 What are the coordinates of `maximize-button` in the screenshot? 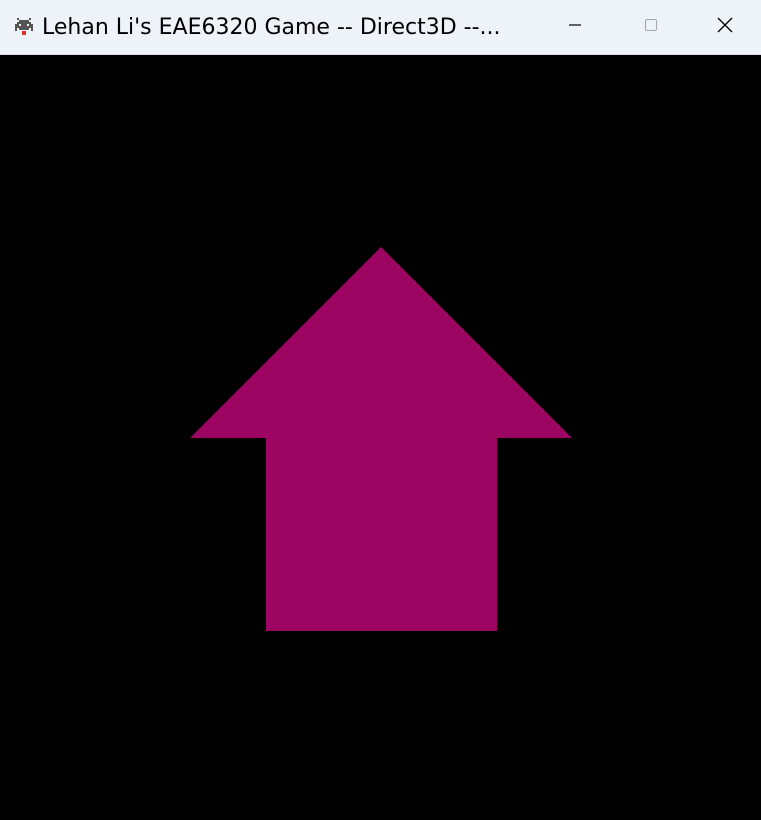 It's located at (651, 25).